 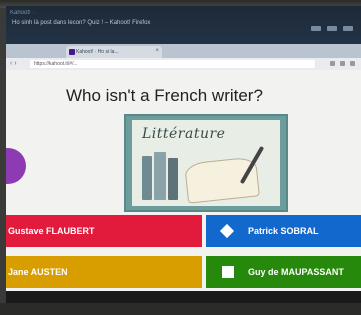 What do you see at coordinates (296, 272) in the screenshot?
I see `answer-label: Guy de MAUPASSANT` at bounding box center [296, 272].